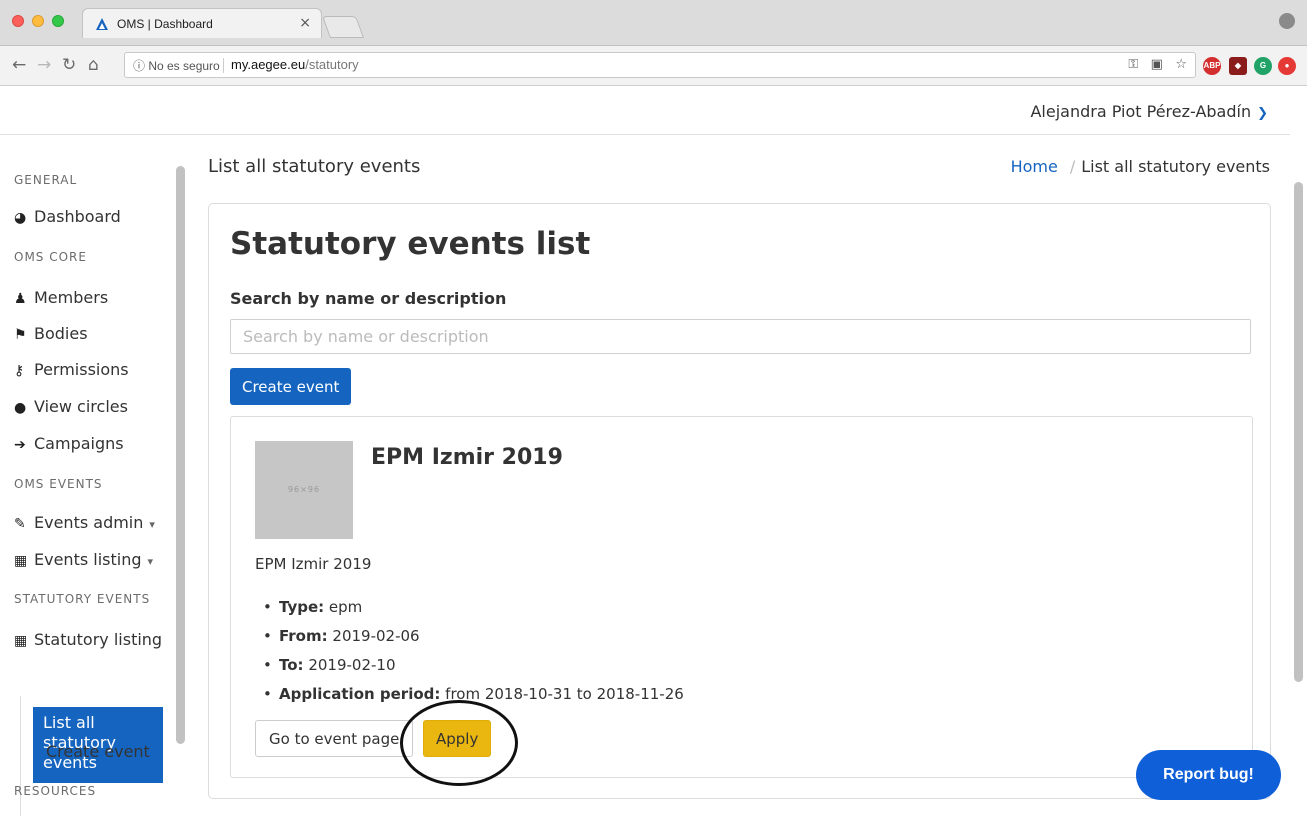 This screenshot has width=1307, height=816. Describe the element at coordinates (305, 23) in the screenshot. I see `tab-close-icon: ×` at that location.